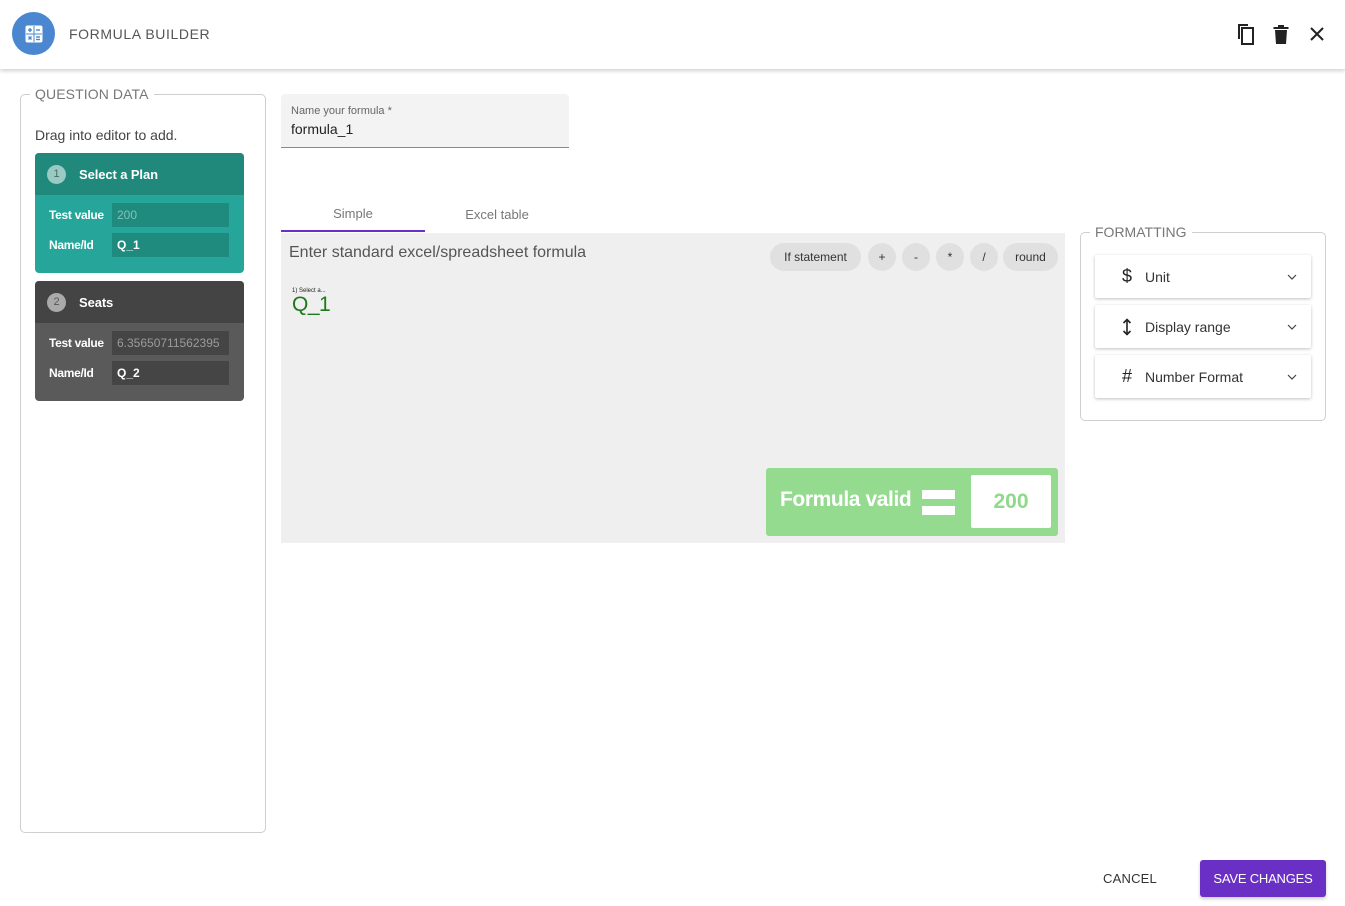  What do you see at coordinates (140, 34) in the screenshot?
I see `app-title: FORMULA BUILDER` at bounding box center [140, 34].